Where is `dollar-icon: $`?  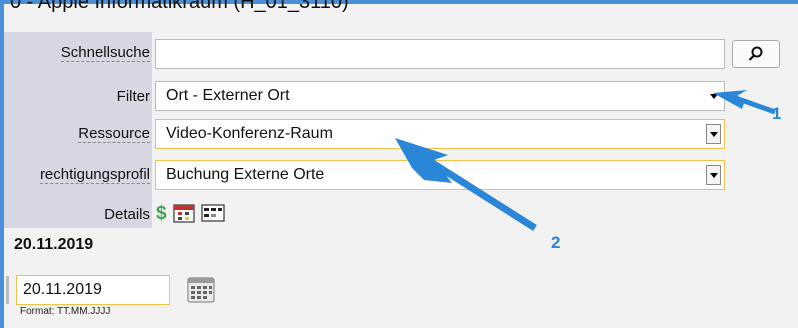
dollar-icon: $ is located at coordinates (161, 213).